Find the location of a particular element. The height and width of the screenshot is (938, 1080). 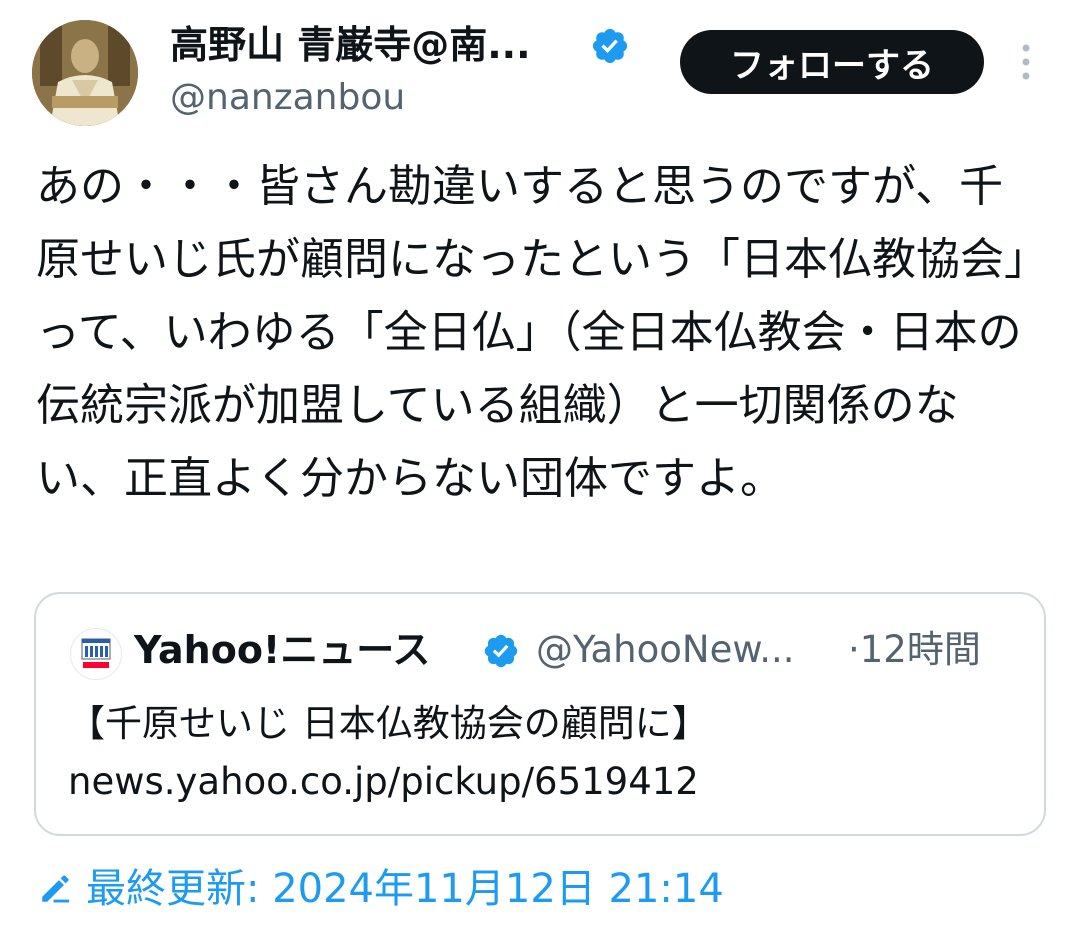

last-edited-label: 最終更新: 2024年11月12日 21:14 is located at coordinates (405, 889).